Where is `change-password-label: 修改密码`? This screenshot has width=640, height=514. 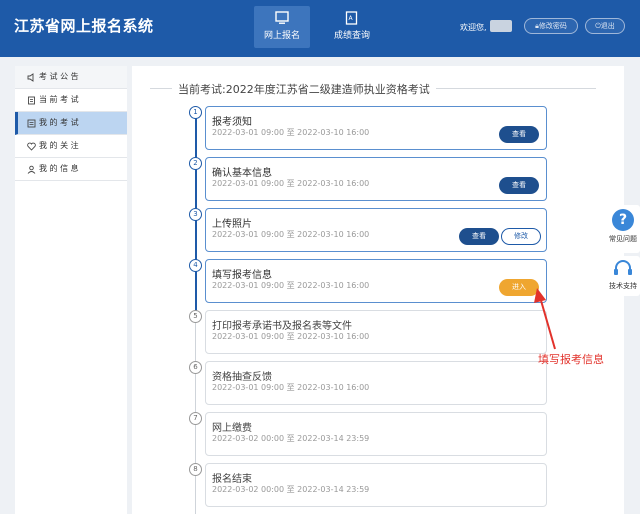
change-password-label: 修改密码 is located at coordinates (552, 26).